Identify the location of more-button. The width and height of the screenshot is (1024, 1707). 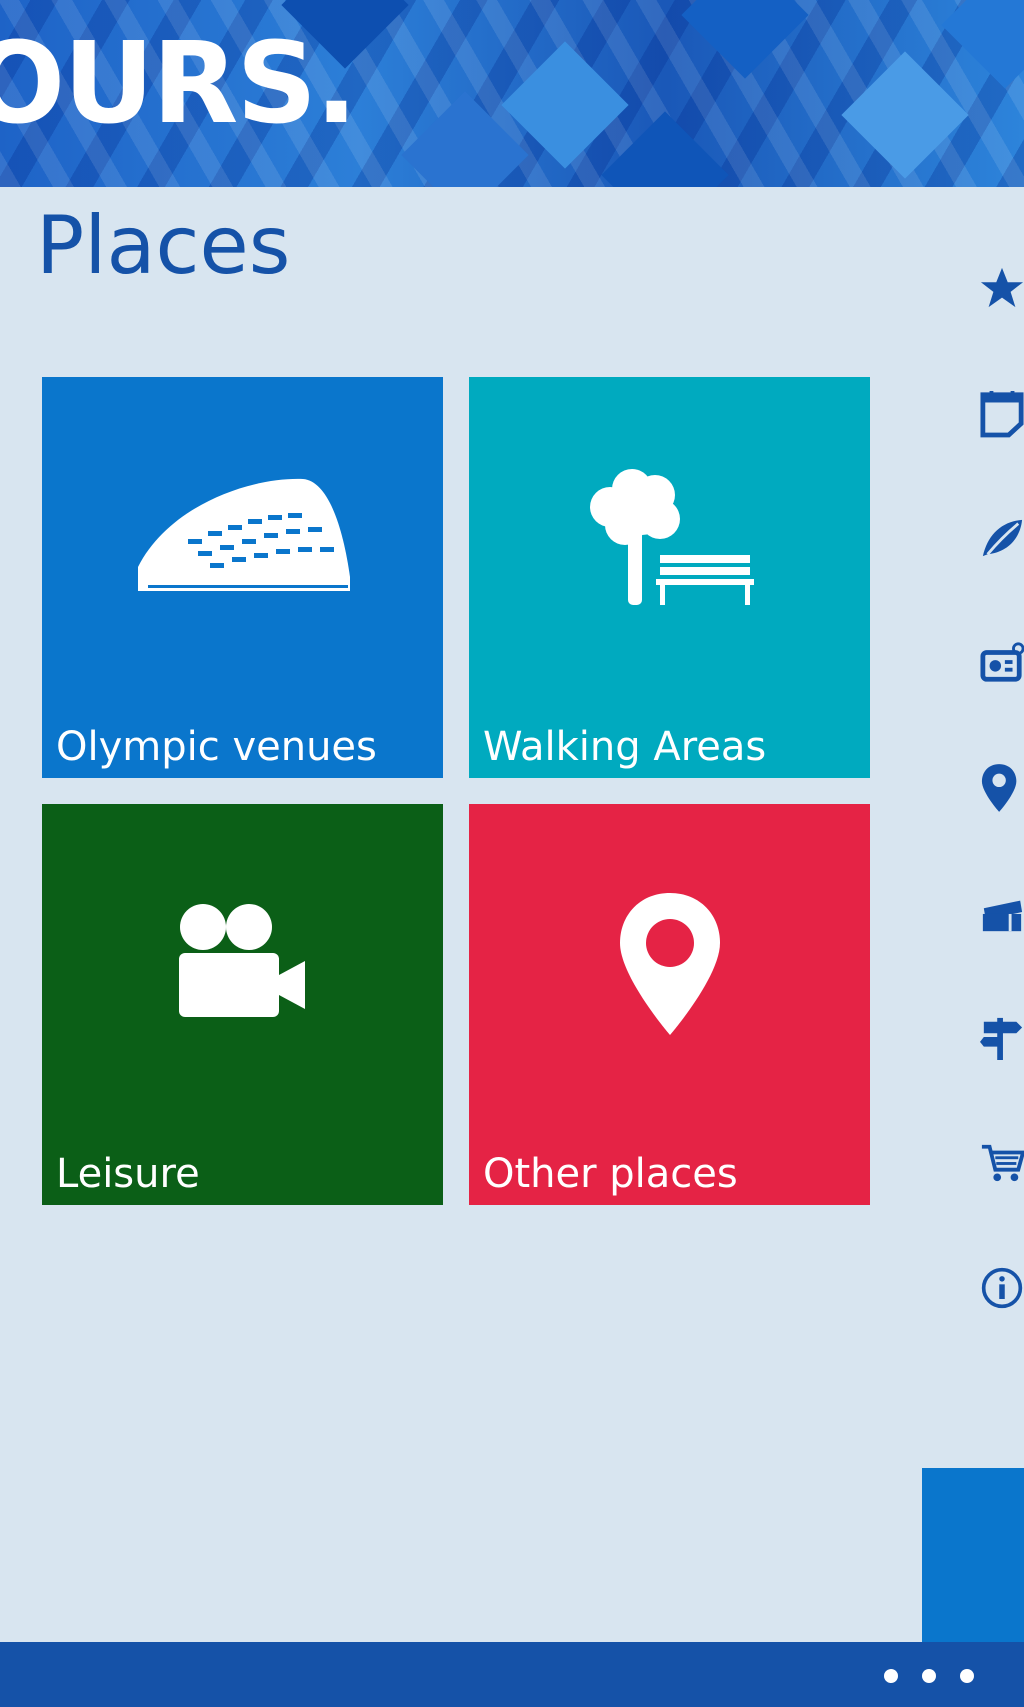
(929, 1676).